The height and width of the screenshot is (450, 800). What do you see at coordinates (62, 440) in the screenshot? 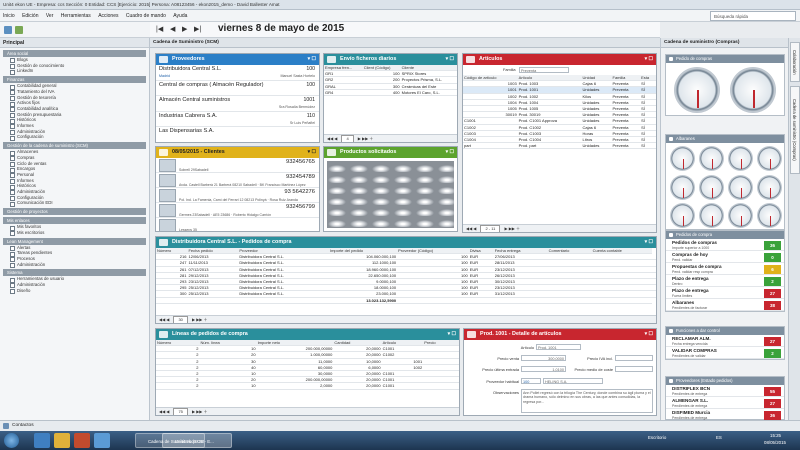
I see `folder-icon` at bounding box center [62, 440].